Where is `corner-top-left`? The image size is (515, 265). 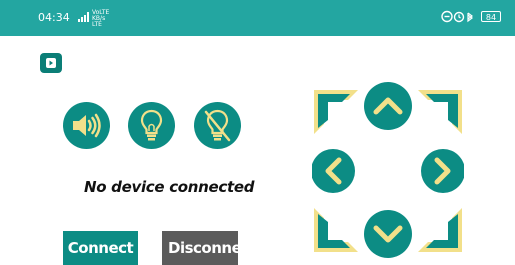 corner-top-left is located at coordinates (336, 112).